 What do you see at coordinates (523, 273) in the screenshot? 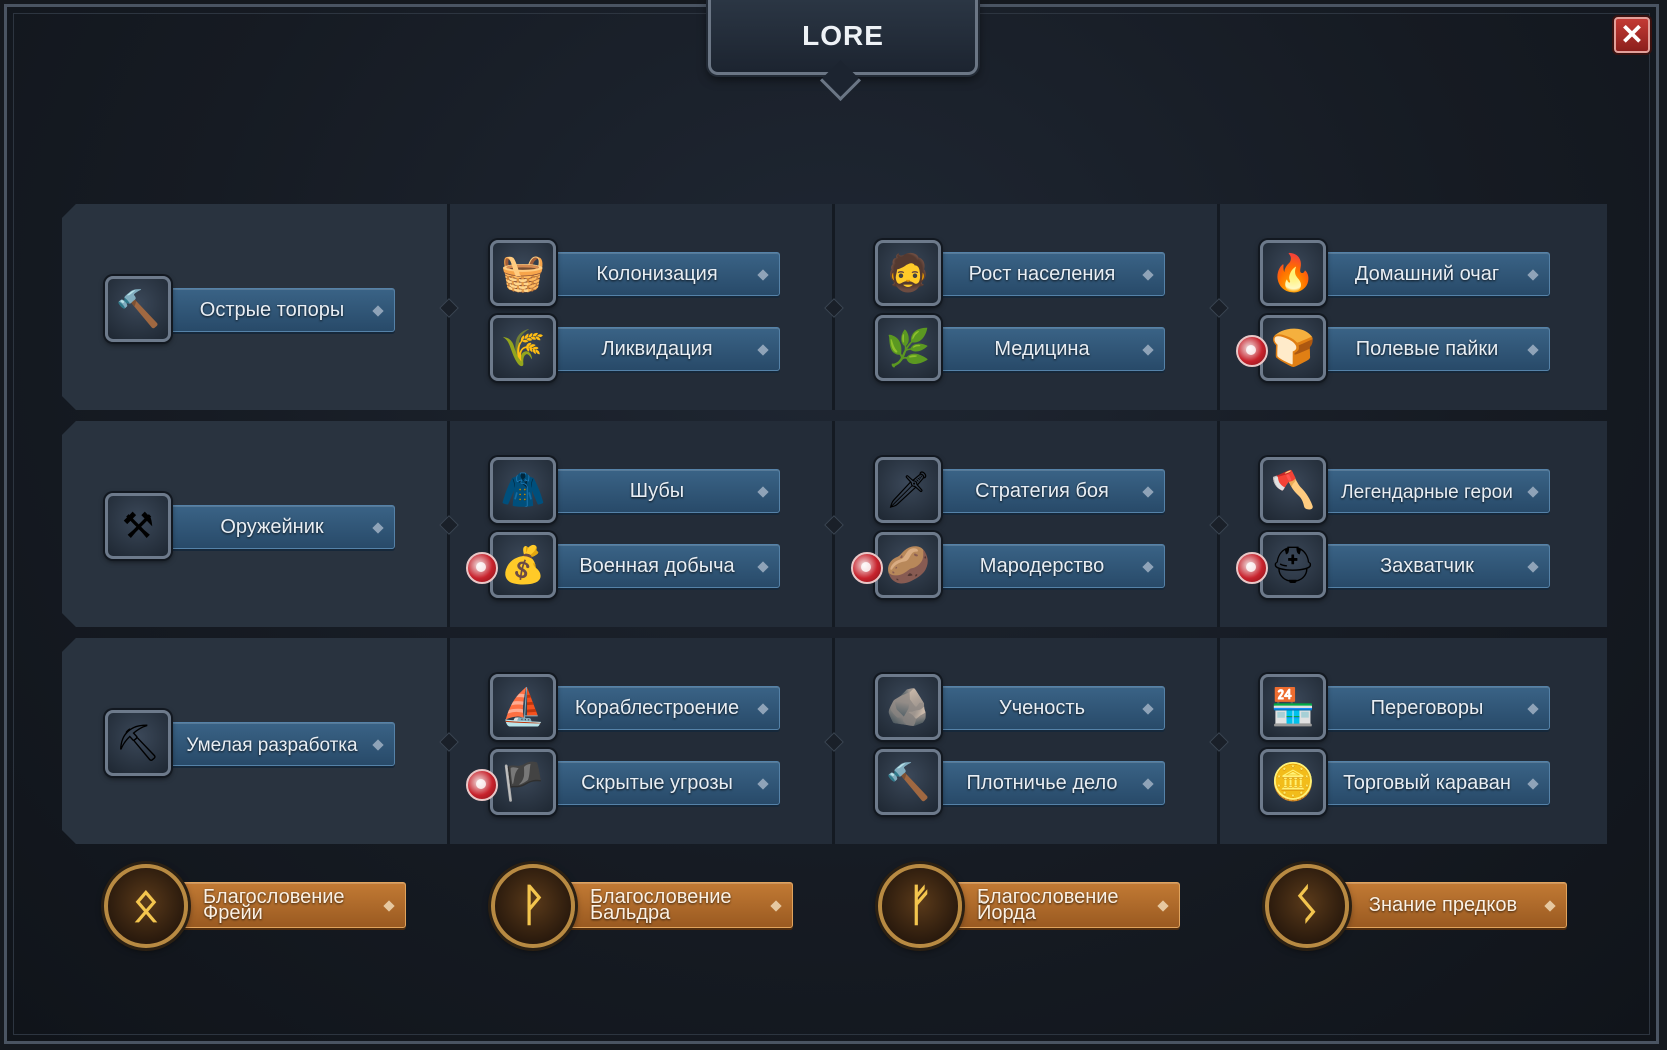
I see `food-basket-icon: 🧺` at bounding box center [523, 273].